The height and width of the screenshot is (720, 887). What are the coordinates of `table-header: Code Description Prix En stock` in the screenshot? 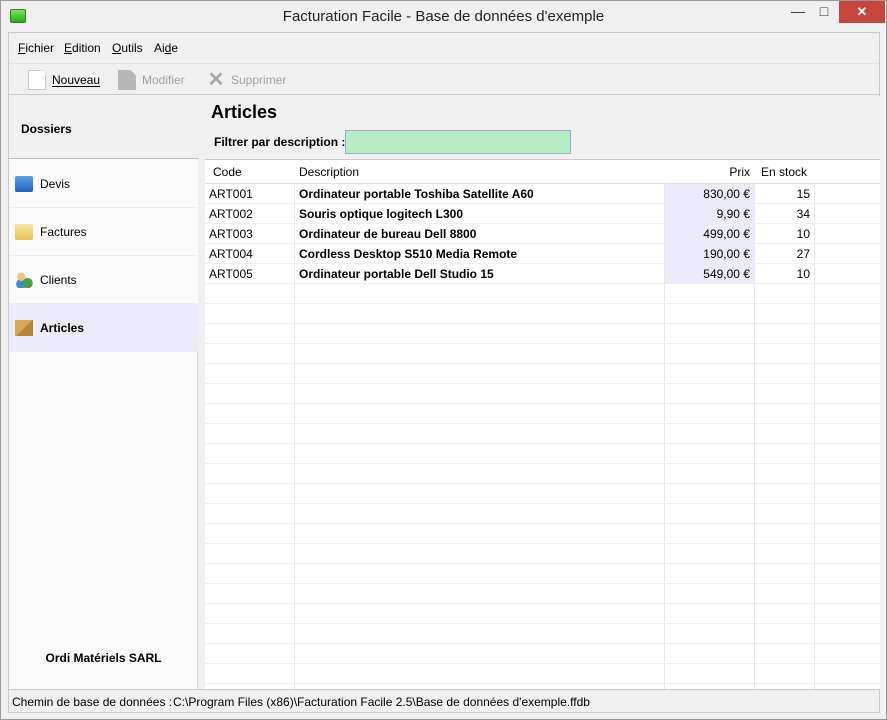 It's located at (542, 172).